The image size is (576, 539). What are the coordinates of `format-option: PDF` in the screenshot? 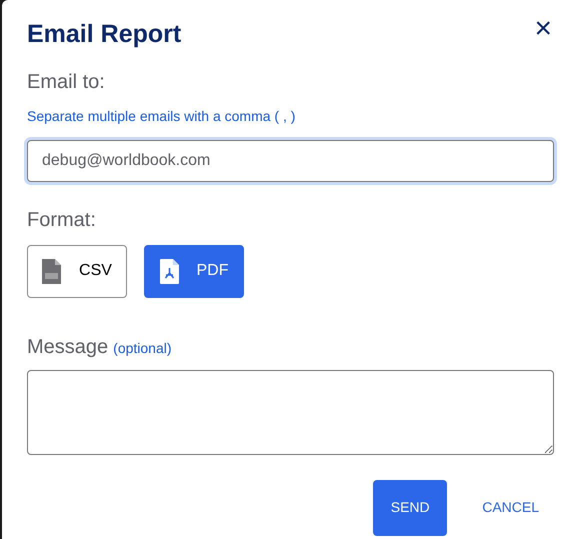 It's located at (194, 271).